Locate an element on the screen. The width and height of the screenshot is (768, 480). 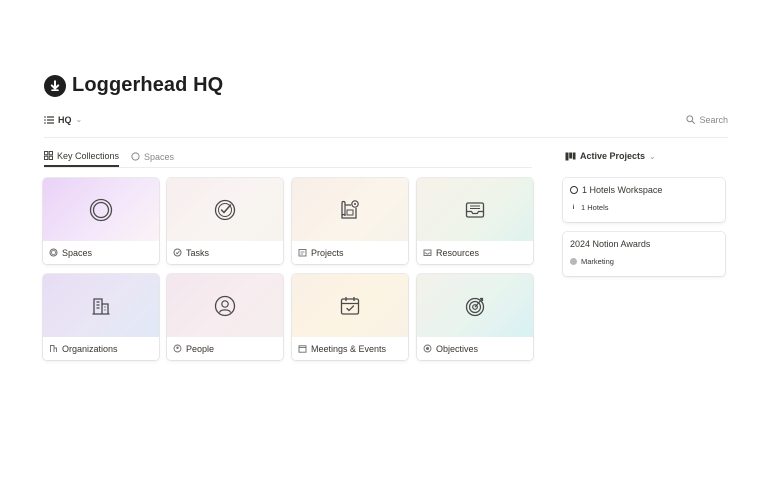
collection-card-objectives: Objectives is located at coordinates (475, 317).